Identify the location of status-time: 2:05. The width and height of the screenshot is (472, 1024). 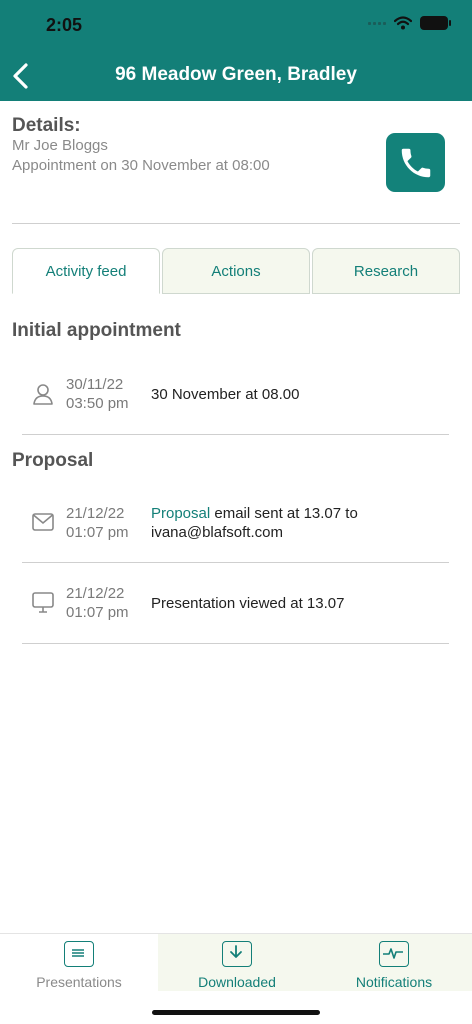
(64, 25).